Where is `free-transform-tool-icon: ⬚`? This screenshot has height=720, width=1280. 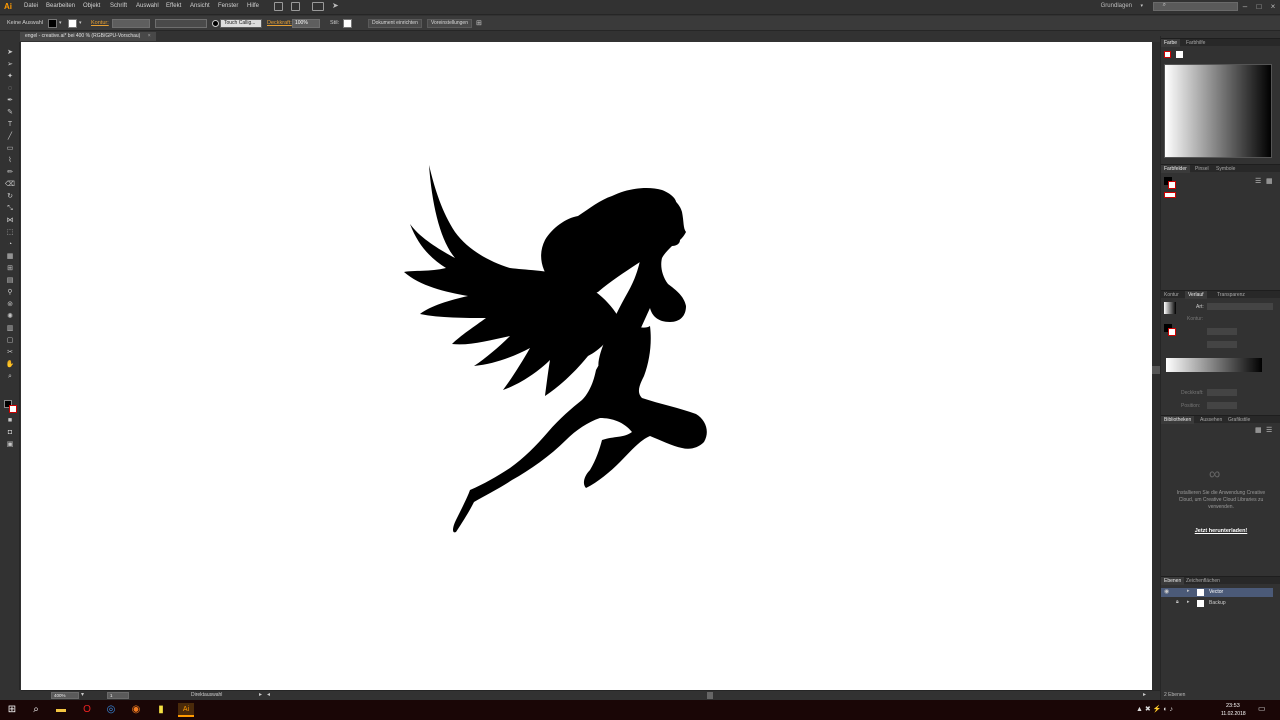
free-transform-tool-icon: ⬚ is located at coordinates (10, 232).